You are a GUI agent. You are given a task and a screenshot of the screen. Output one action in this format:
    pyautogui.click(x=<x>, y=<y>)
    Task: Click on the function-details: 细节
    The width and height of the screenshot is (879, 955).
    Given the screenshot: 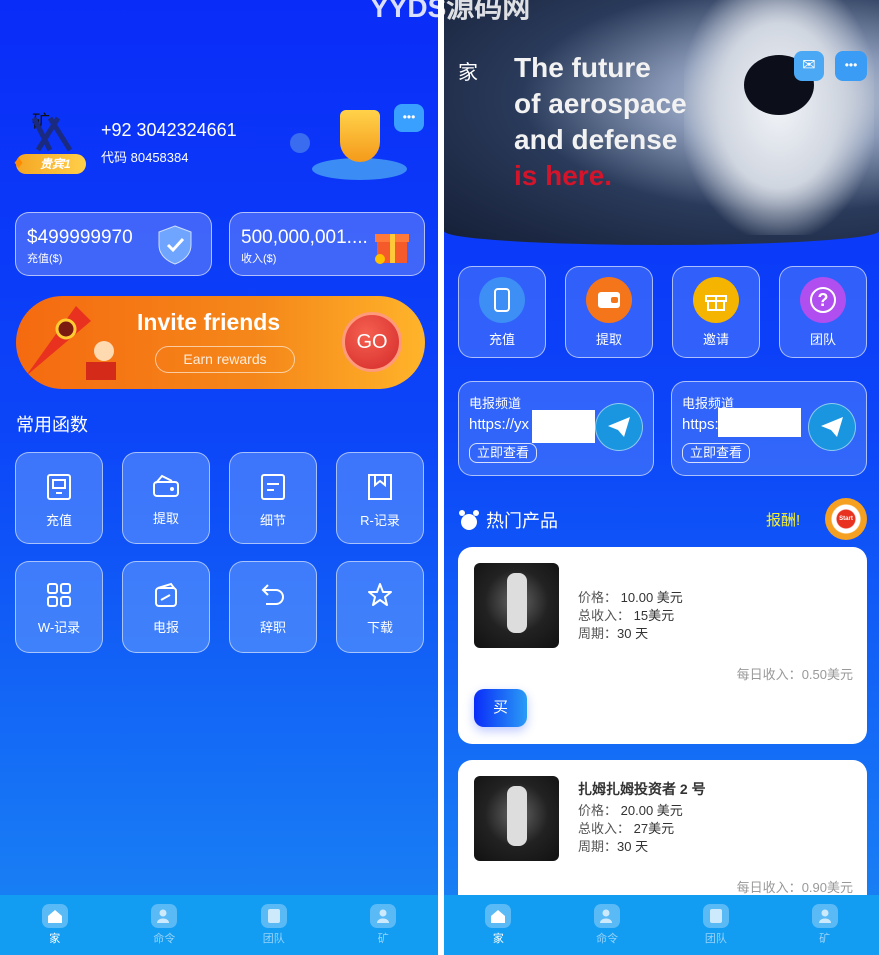 What is the action you would take?
    pyautogui.click(x=273, y=498)
    